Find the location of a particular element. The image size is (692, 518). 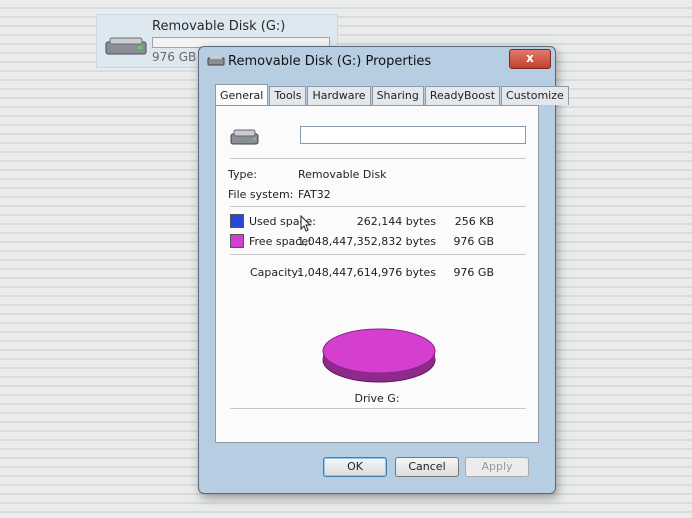

disk-usage-pie is located at coordinates (379, 355).